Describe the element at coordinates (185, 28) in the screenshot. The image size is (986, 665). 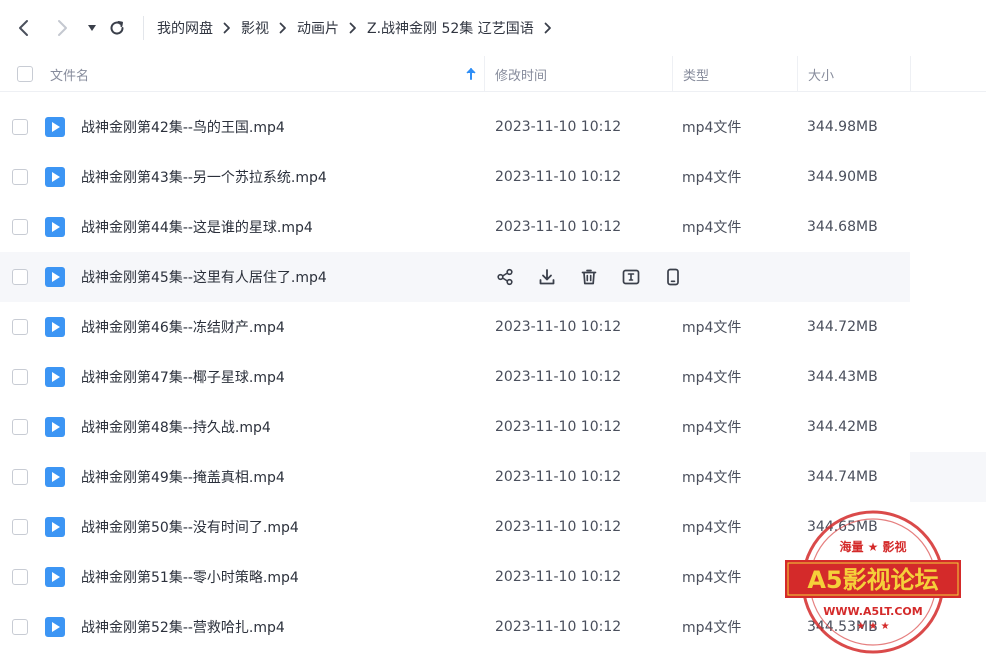
I see `breadcrumb-item-root: 我的网盘` at that location.